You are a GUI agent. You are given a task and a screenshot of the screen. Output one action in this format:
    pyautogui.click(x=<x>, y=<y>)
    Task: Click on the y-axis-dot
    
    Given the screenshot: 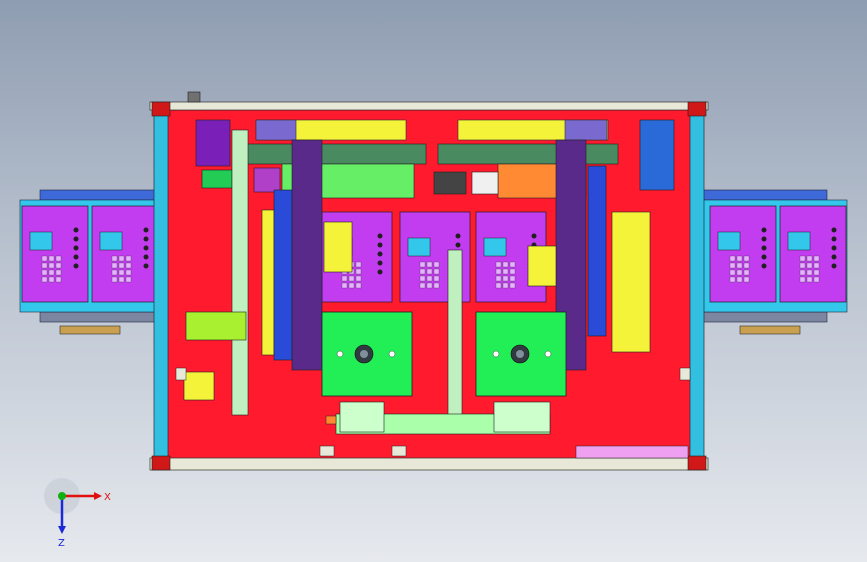 What is the action you would take?
    pyautogui.click(x=62, y=496)
    